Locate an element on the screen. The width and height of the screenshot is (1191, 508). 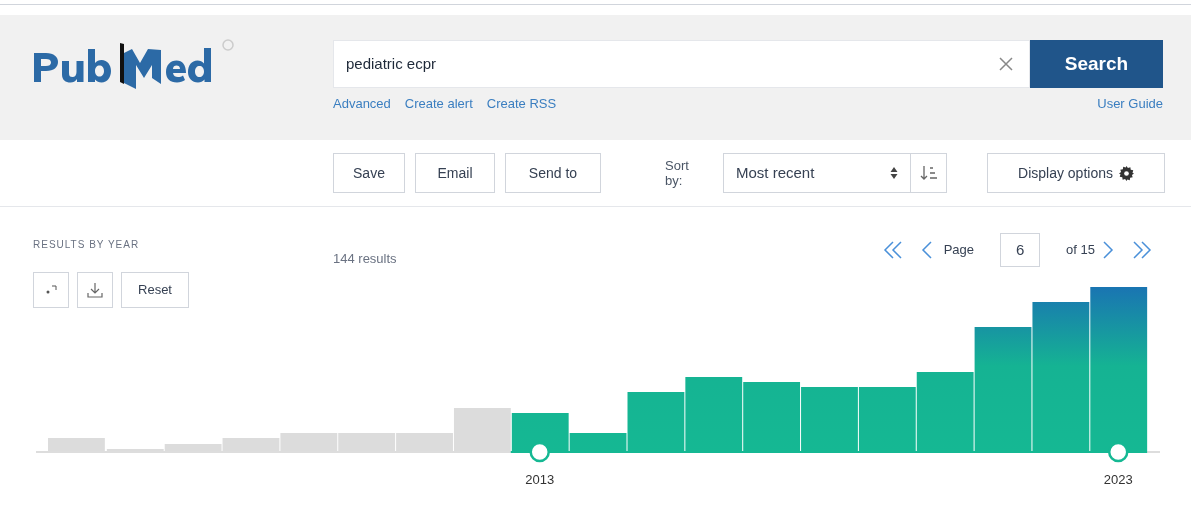
range-start-label: 2013 is located at coordinates (540, 479).